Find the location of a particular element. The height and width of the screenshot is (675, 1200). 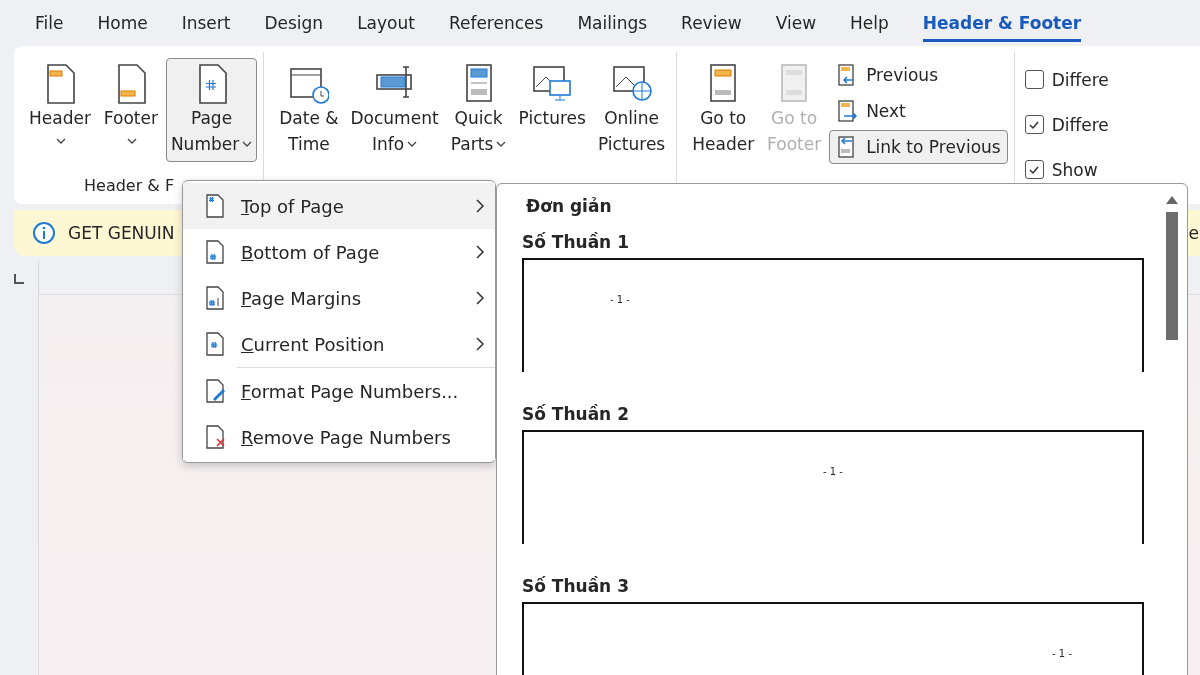

ribbon-button: Document Info is located at coordinates (394, 110).